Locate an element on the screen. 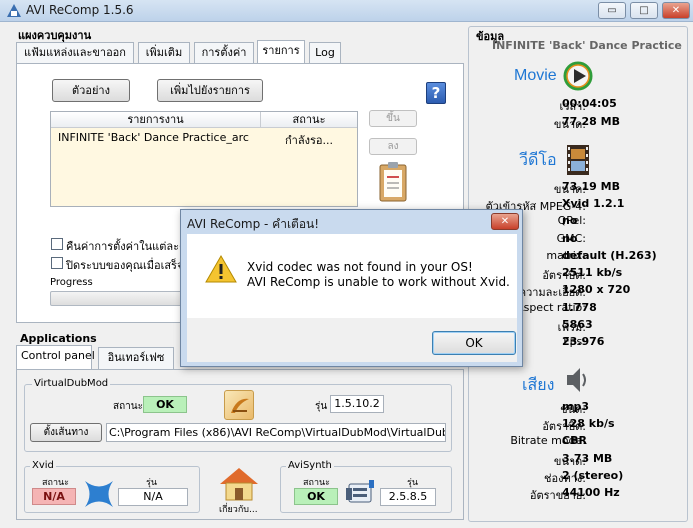 This screenshot has width=693, height=528. preview-button: ตัวอย่าง is located at coordinates (91, 90).